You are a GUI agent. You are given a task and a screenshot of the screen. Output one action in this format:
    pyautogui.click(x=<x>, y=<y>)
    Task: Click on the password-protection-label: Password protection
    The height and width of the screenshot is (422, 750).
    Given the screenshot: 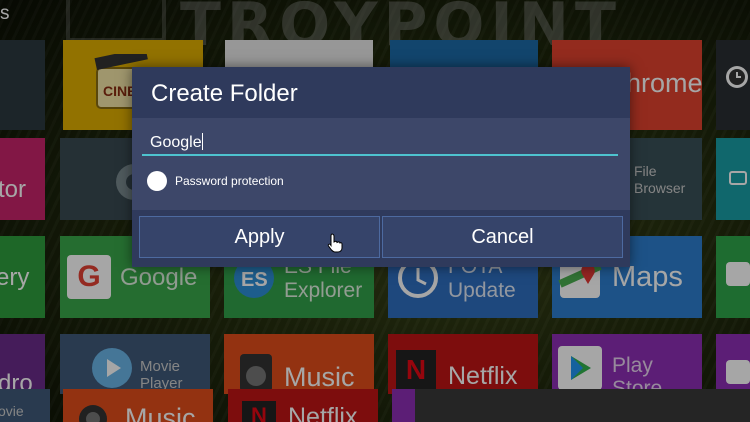 What is the action you would take?
    pyautogui.click(x=229, y=181)
    